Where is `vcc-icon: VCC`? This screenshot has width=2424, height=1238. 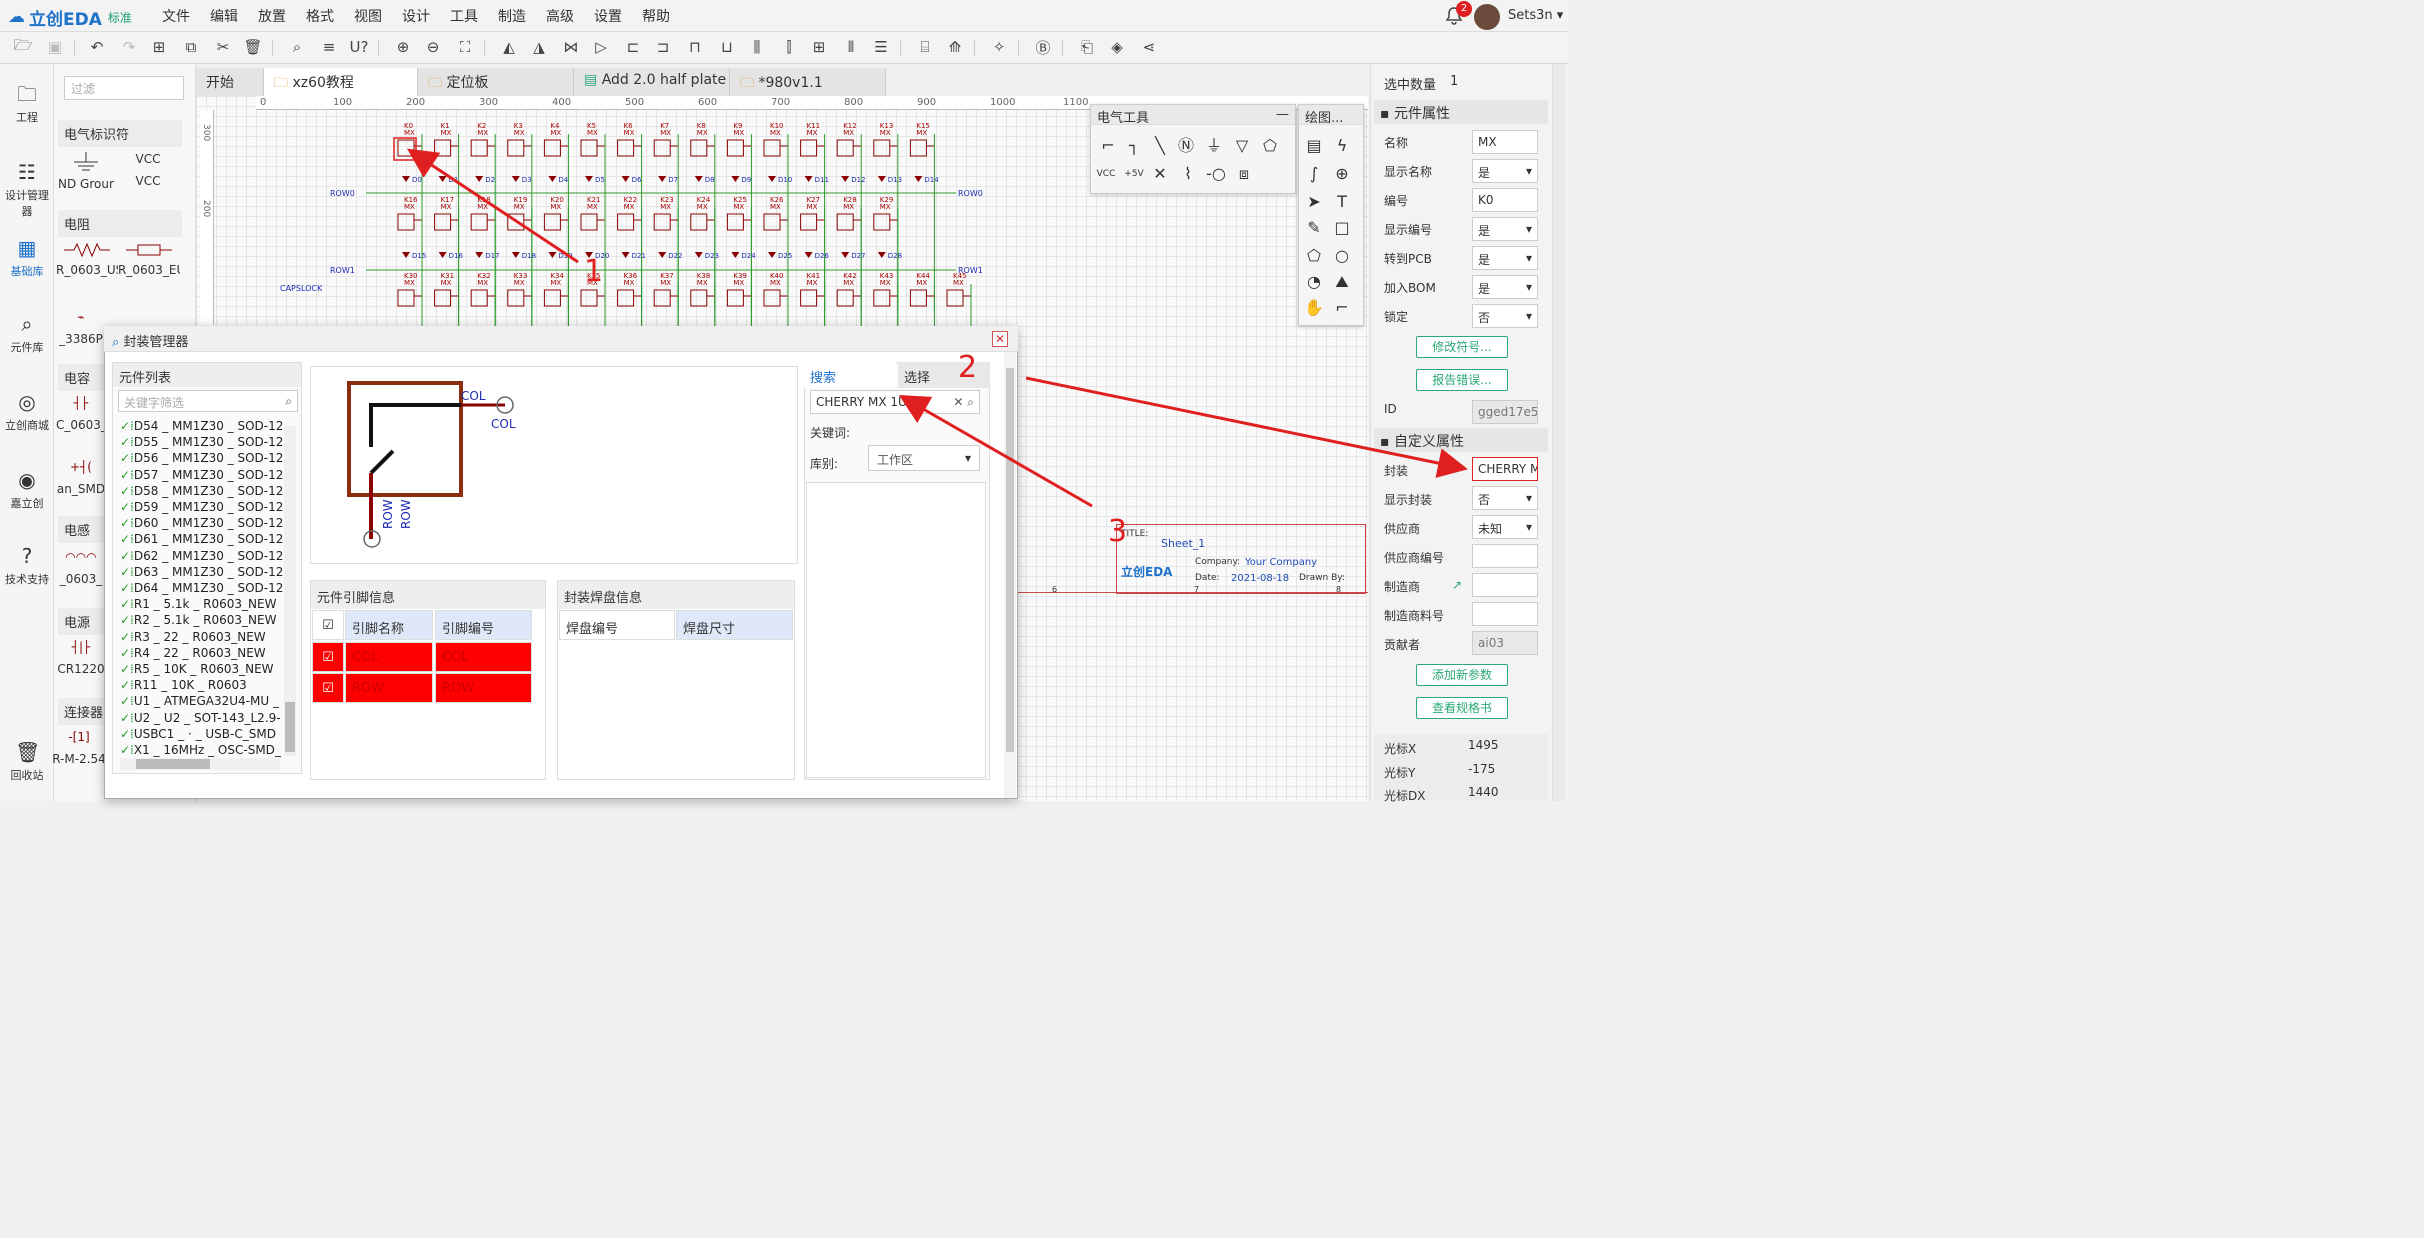
vcc-icon: VCC is located at coordinates (1106, 174).